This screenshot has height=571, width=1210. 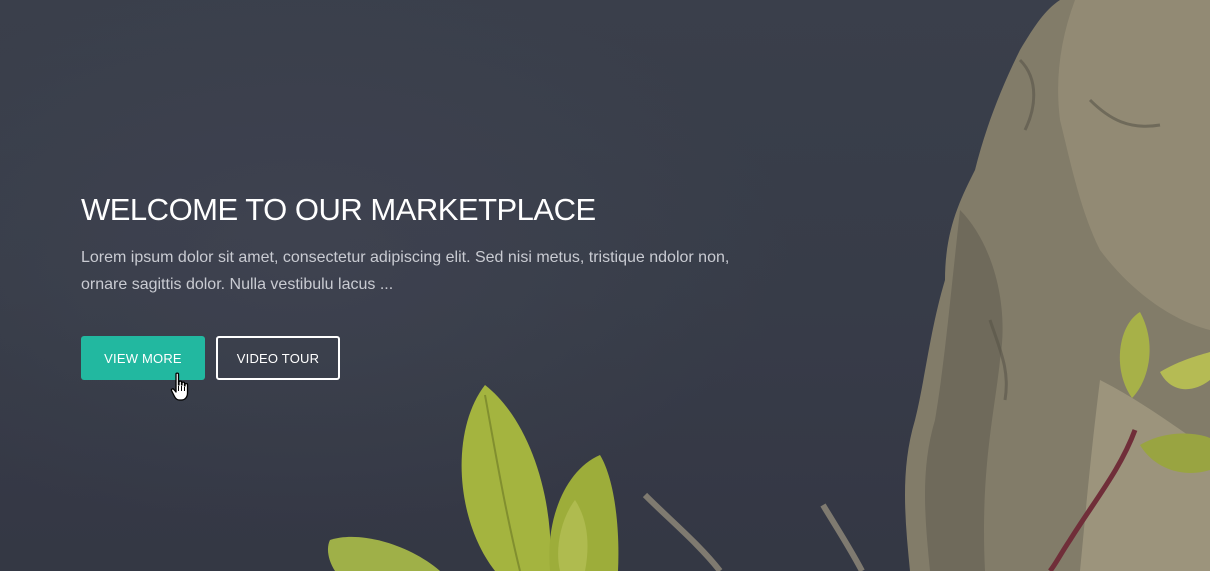 What do you see at coordinates (143, 358) in the screenshot?
I see `view-more-label: VIEW MORE` at bounding box center [143, 358].